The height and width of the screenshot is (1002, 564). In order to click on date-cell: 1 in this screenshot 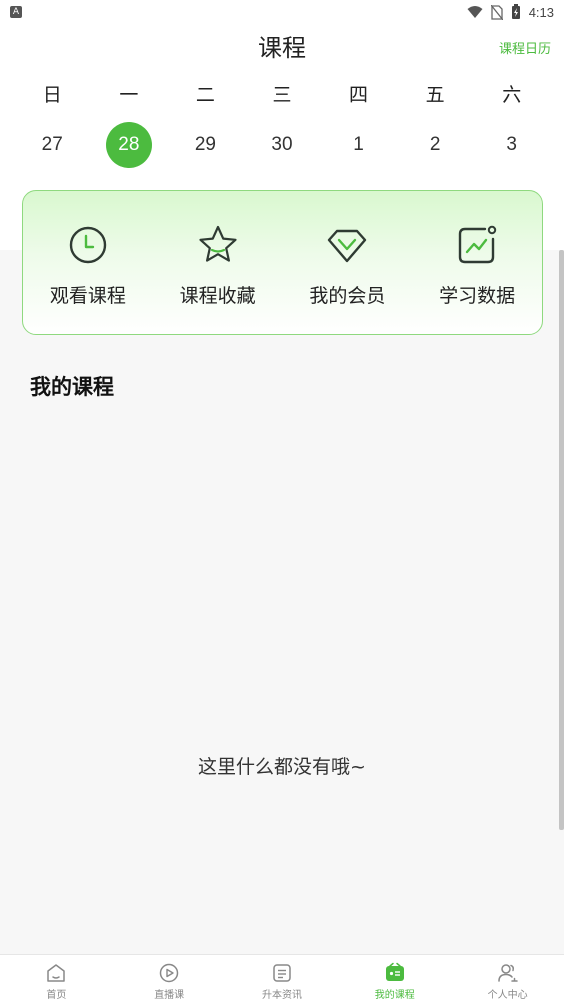, I will do `click(358, 145)`.